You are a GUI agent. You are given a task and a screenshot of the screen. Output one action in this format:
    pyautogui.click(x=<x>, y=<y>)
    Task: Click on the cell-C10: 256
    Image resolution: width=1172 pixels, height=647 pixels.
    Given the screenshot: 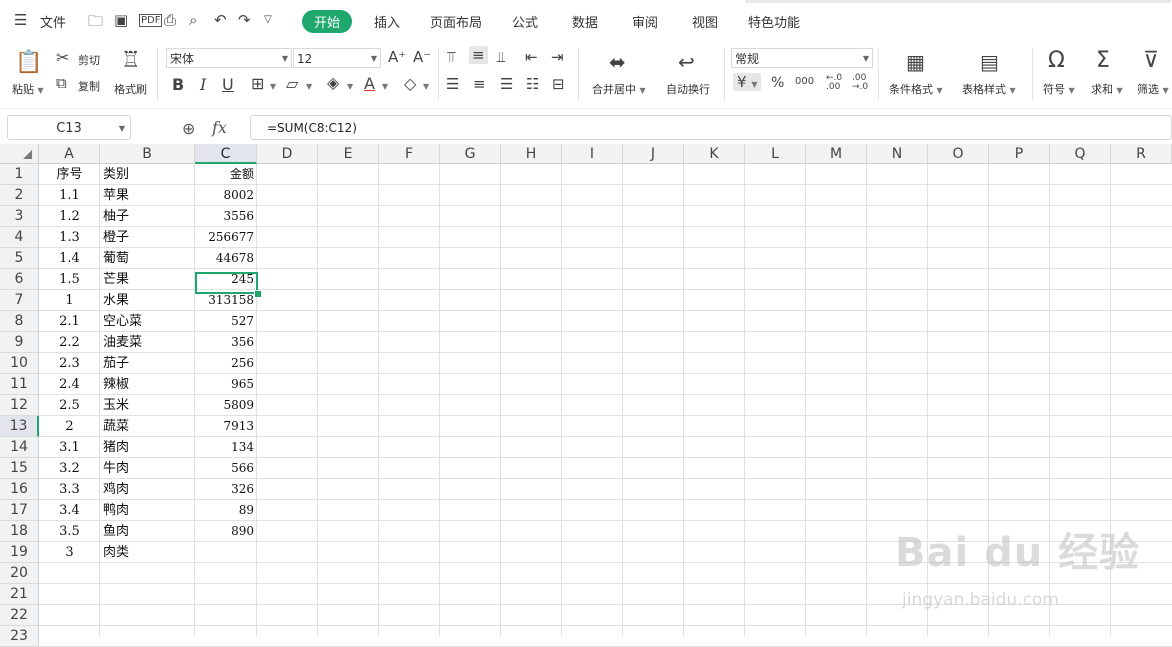 What is the action you would take?
    pyautogui.click(x=226, y=363)
    